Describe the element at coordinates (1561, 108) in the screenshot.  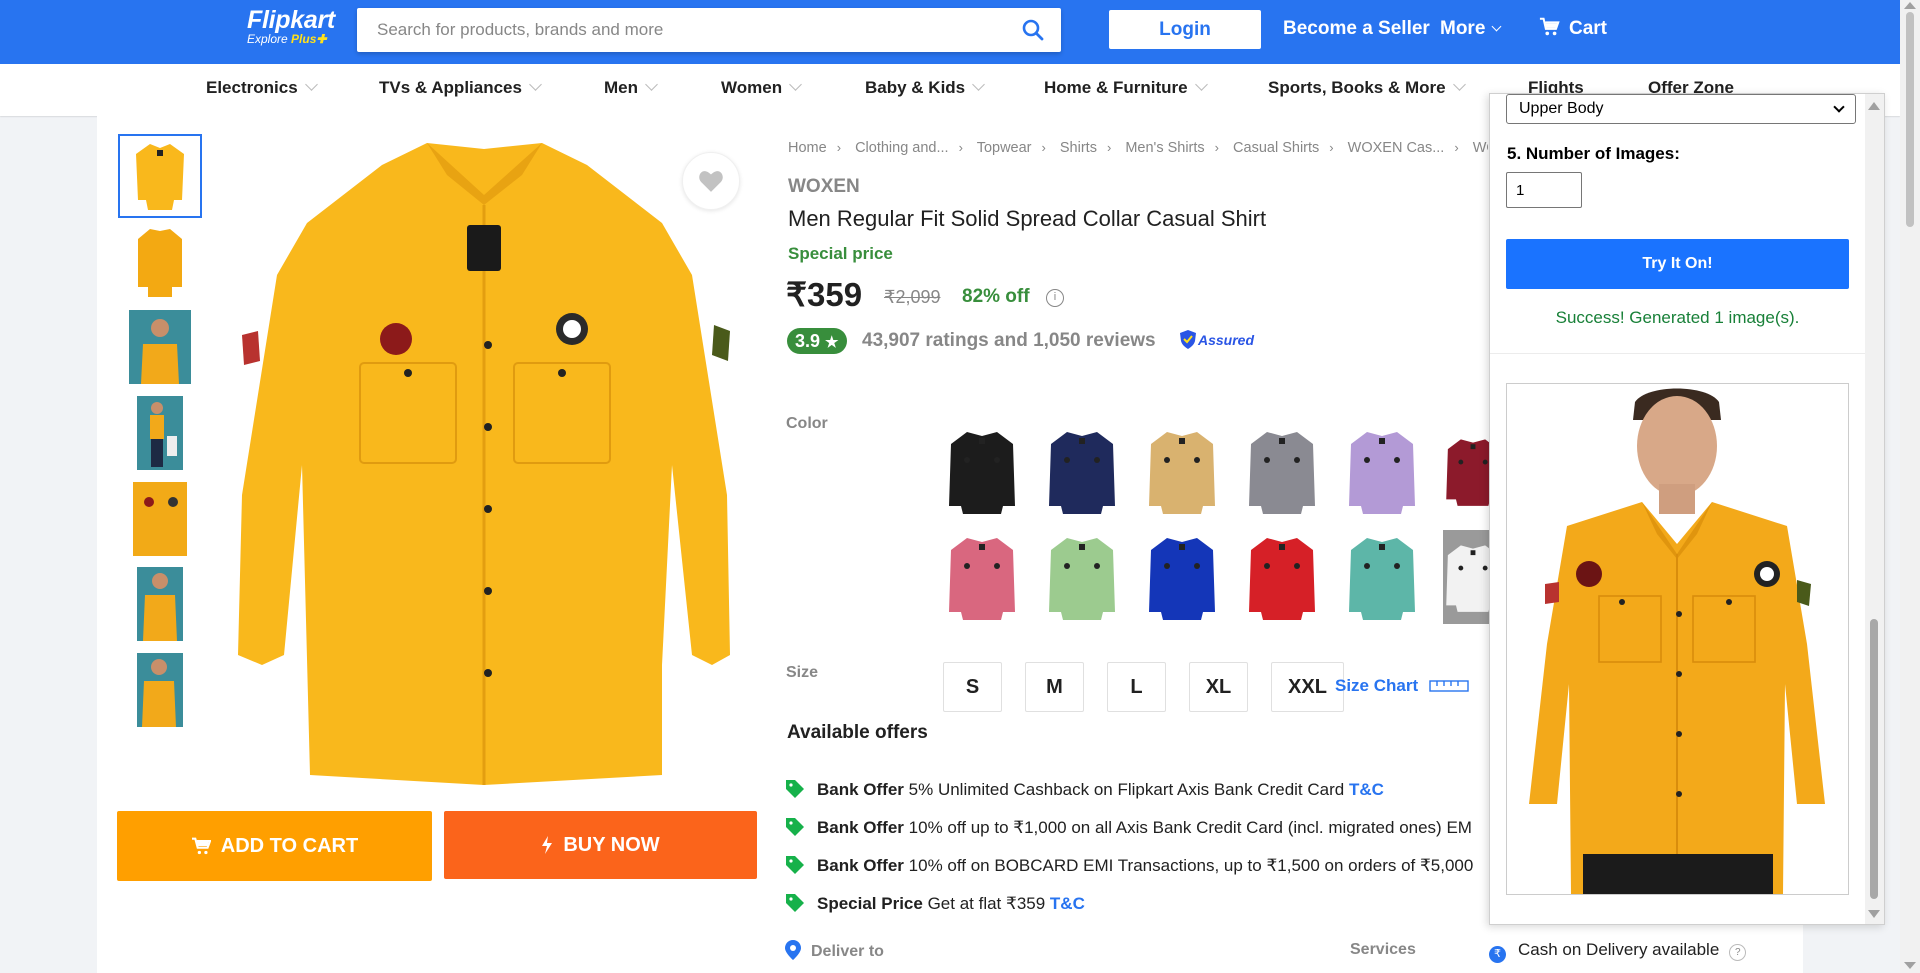
I see `body-part-value: Upper Body` at that location.